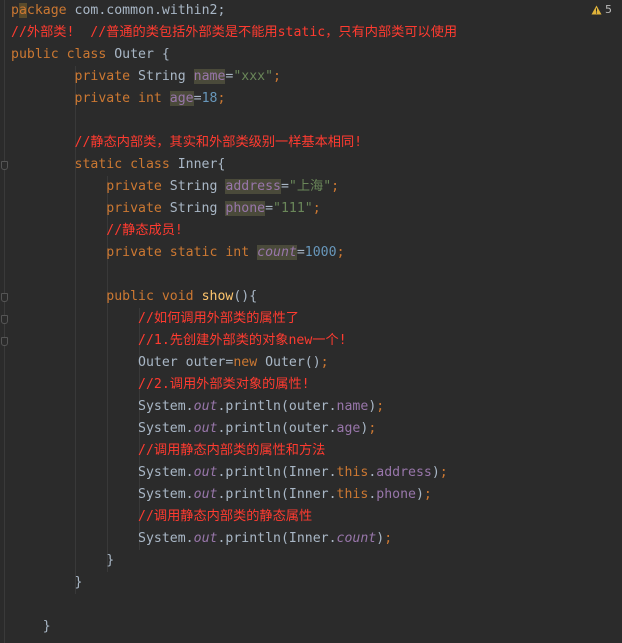 The image size is (622, 643). I want to click on code-line: //调用静态内部类的属性和方法, so click(168, 451).